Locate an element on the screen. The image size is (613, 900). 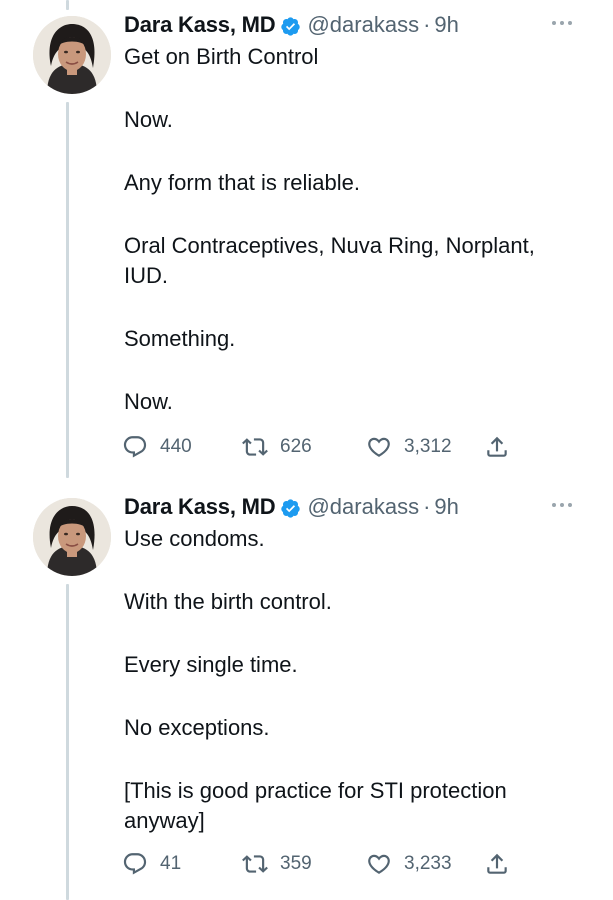
like-count: 3,233 is located at coordinates (428, 863).